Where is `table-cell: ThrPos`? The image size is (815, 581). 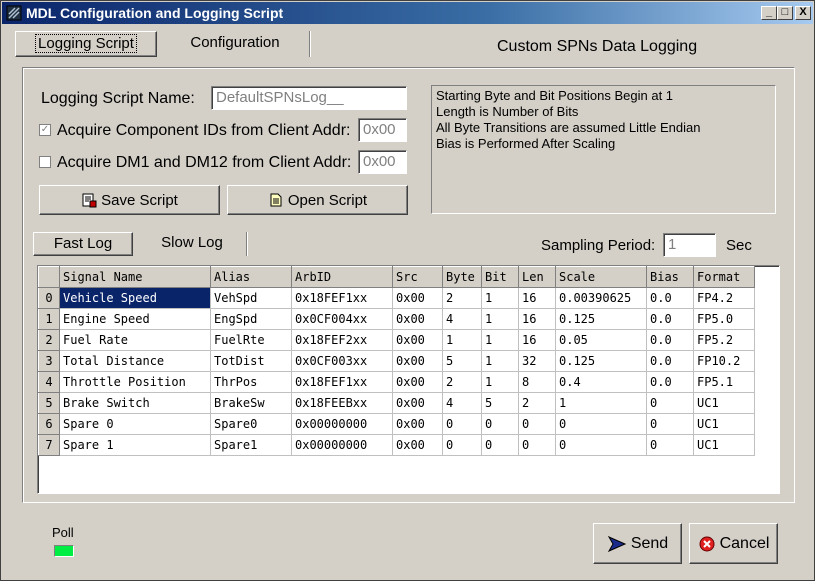 table-cell: ThrPos is located at coordinates (251, 382).